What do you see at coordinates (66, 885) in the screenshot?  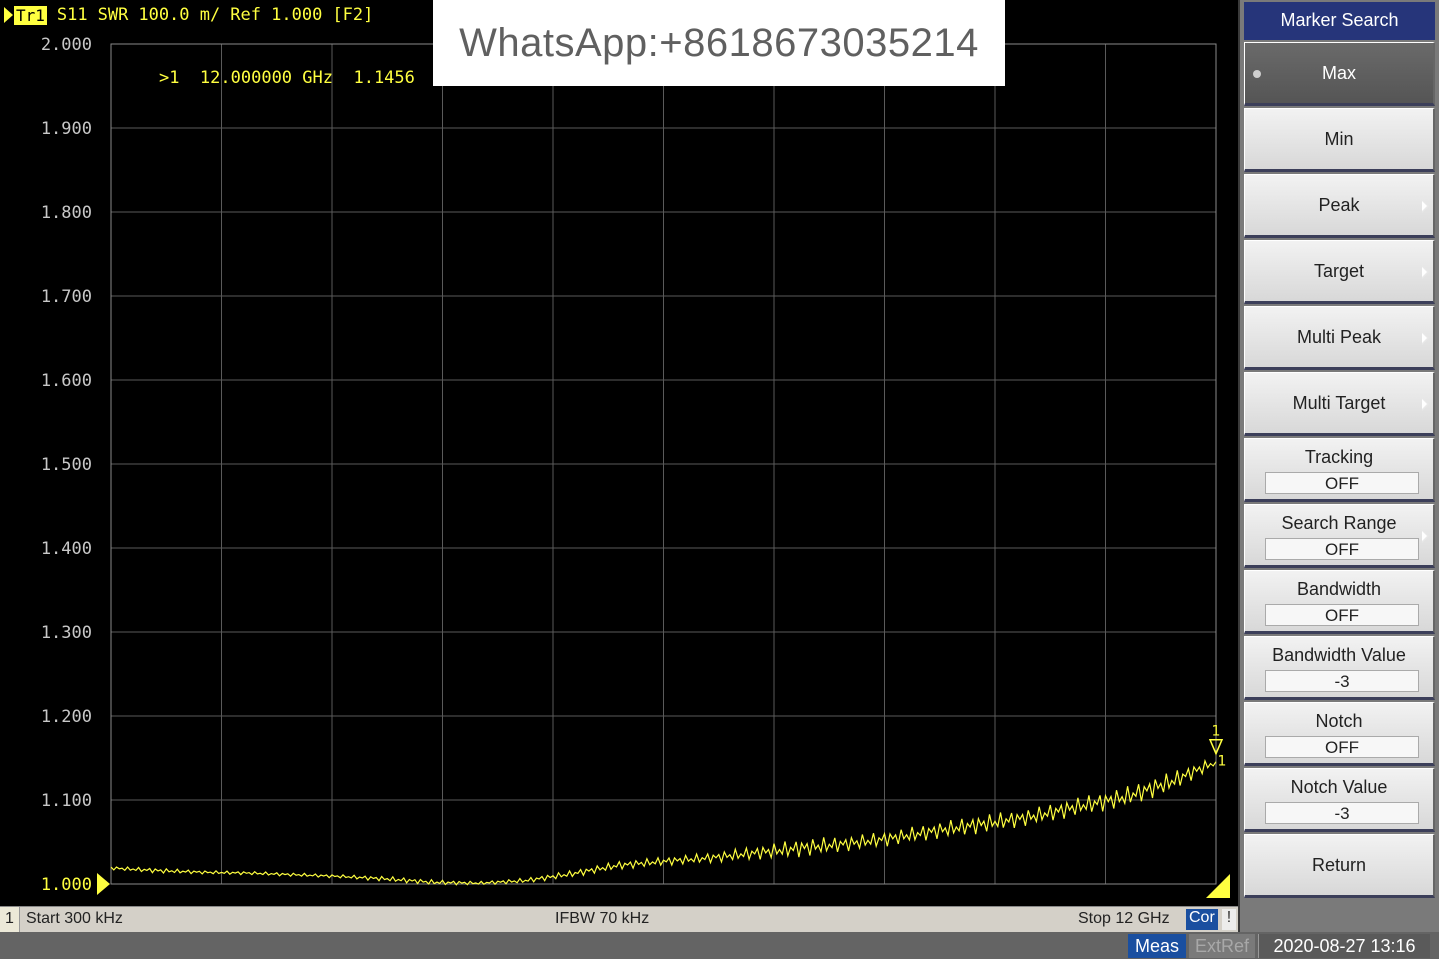 I see `y-tick-label: 1.000` at bounding box center [66, 885].